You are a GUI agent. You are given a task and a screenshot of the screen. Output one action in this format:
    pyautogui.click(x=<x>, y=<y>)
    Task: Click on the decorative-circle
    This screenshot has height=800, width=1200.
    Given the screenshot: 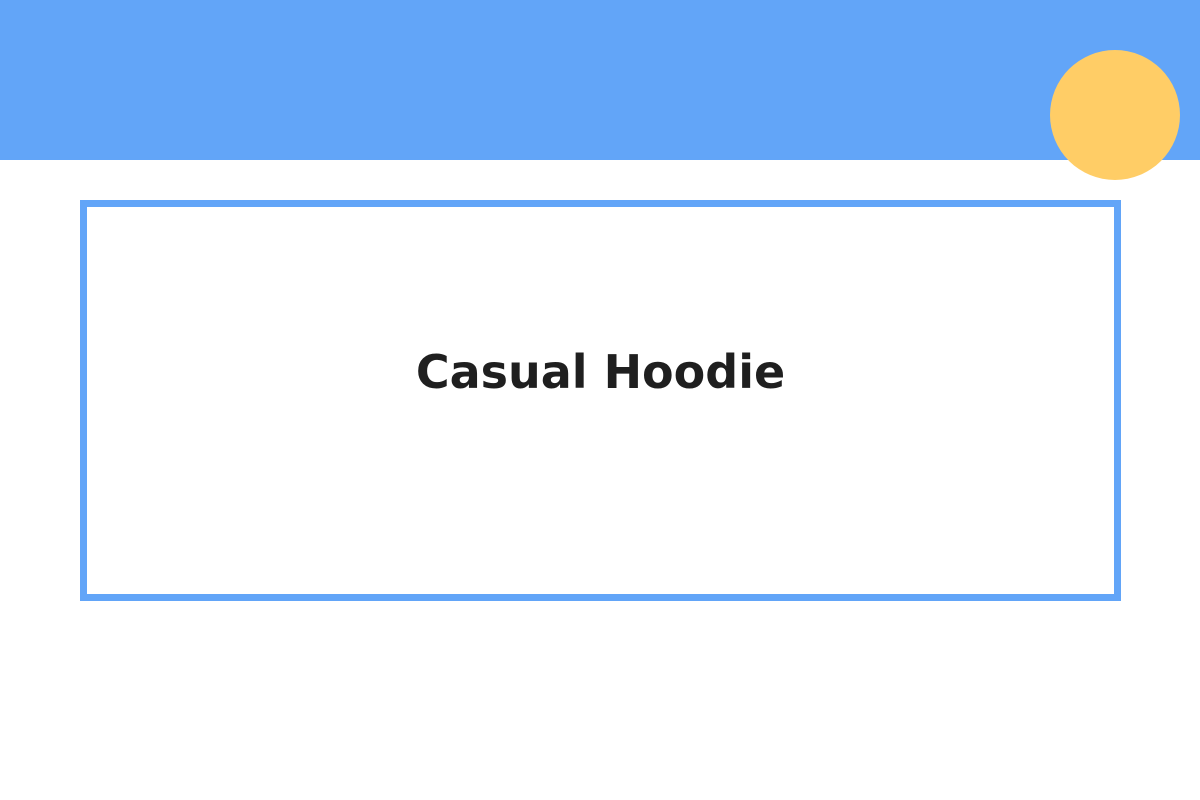 What is the action you would take?
    pyautogui.click(x=1115, y=115)
    